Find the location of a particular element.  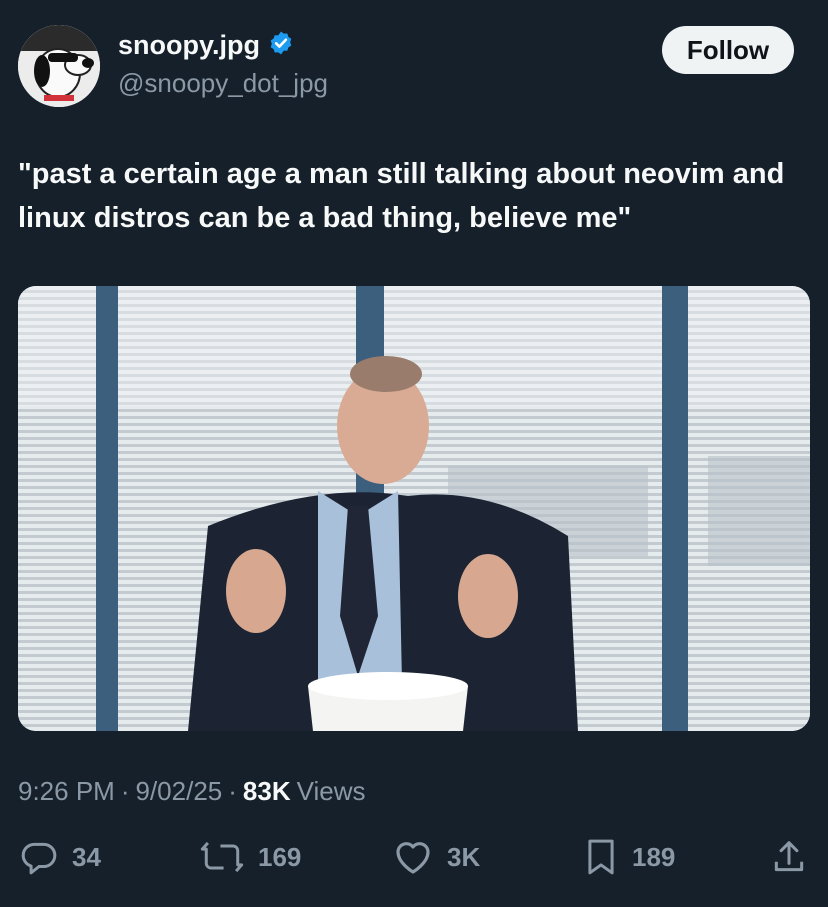

reply-count: 34 is located at coordinates (86, 856).